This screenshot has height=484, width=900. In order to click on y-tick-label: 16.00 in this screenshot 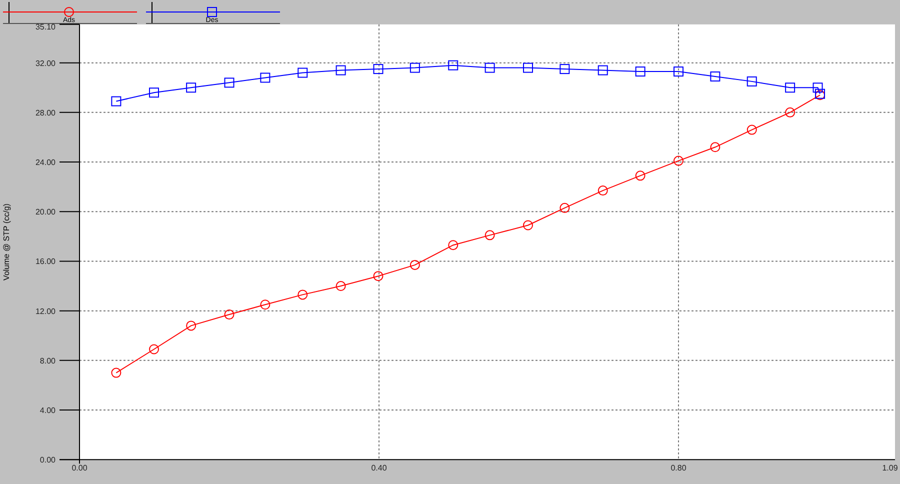, I will do `click(45, 261)`.